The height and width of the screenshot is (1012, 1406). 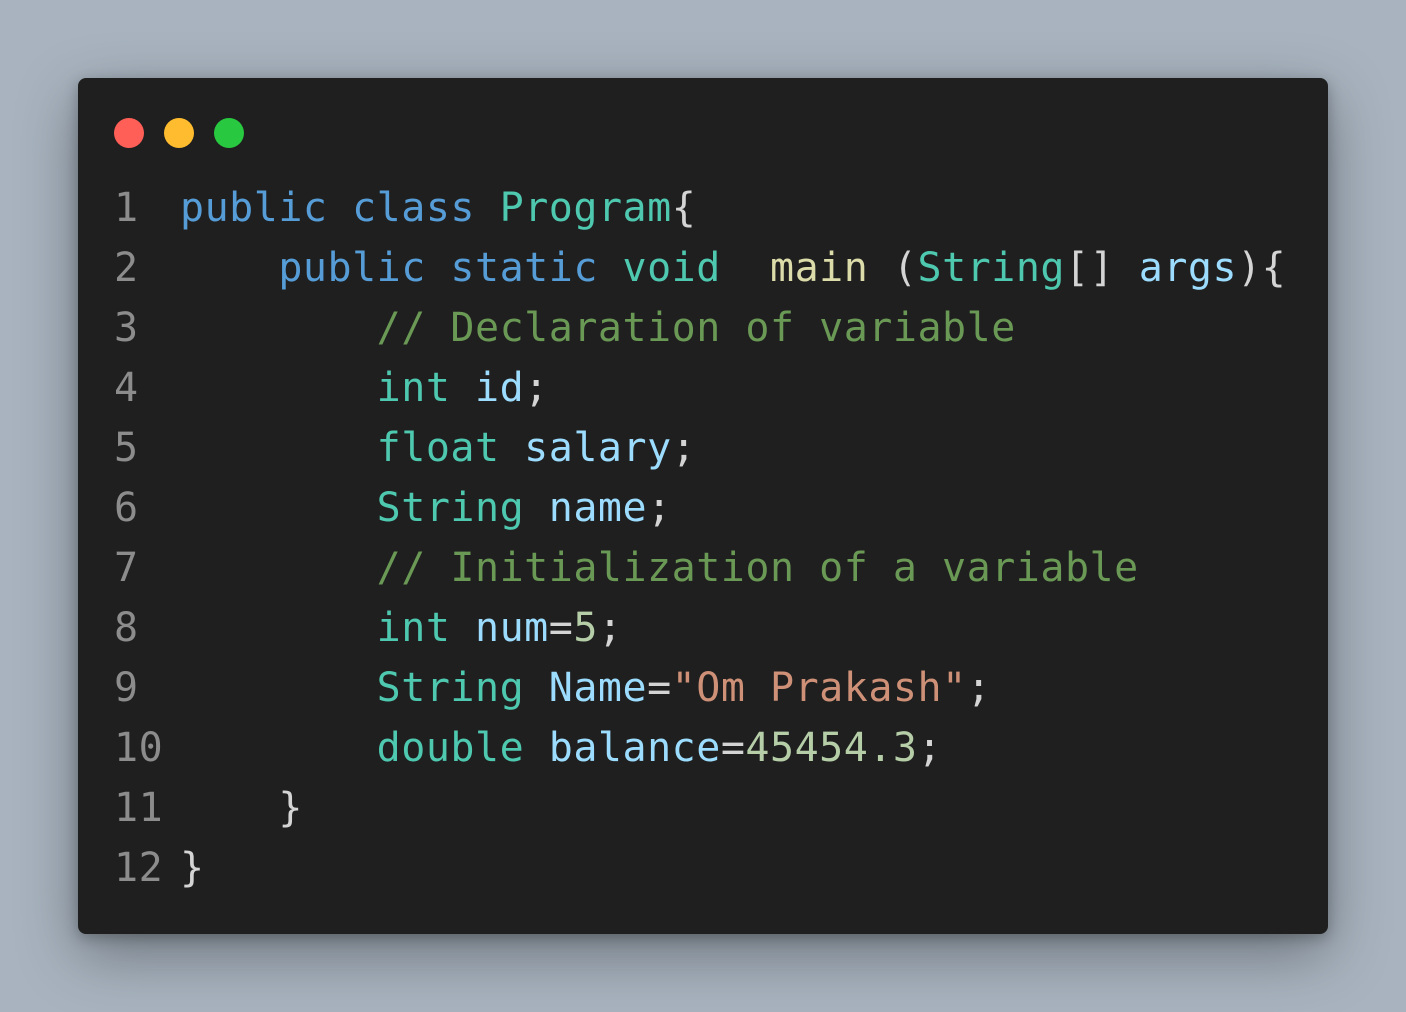 I want to click on code-token: 45454.3, so click(x=831, y=748).